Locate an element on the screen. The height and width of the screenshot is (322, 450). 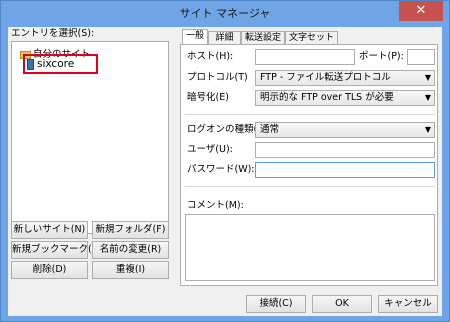
user-input is located at coordinates (345, 150).